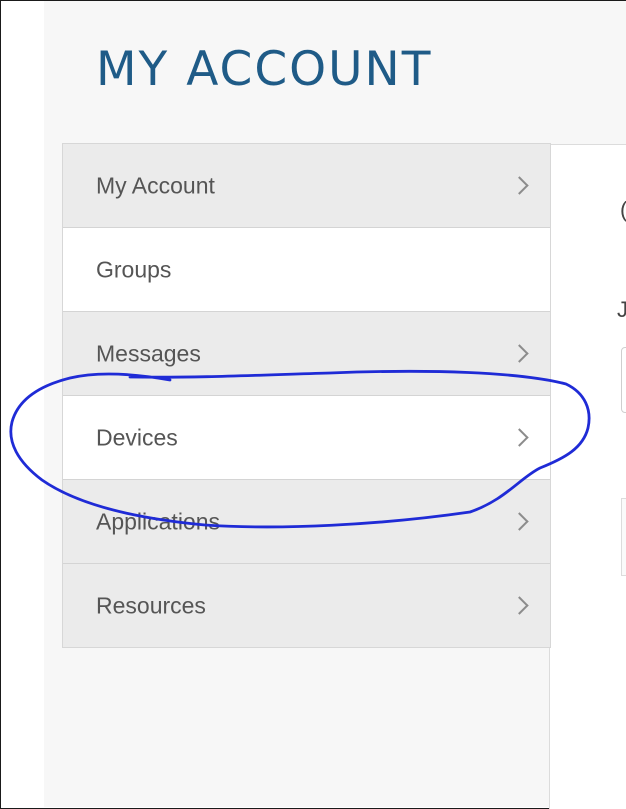  I want to click on sidebar-item-label: Applications, so click(158, 521).